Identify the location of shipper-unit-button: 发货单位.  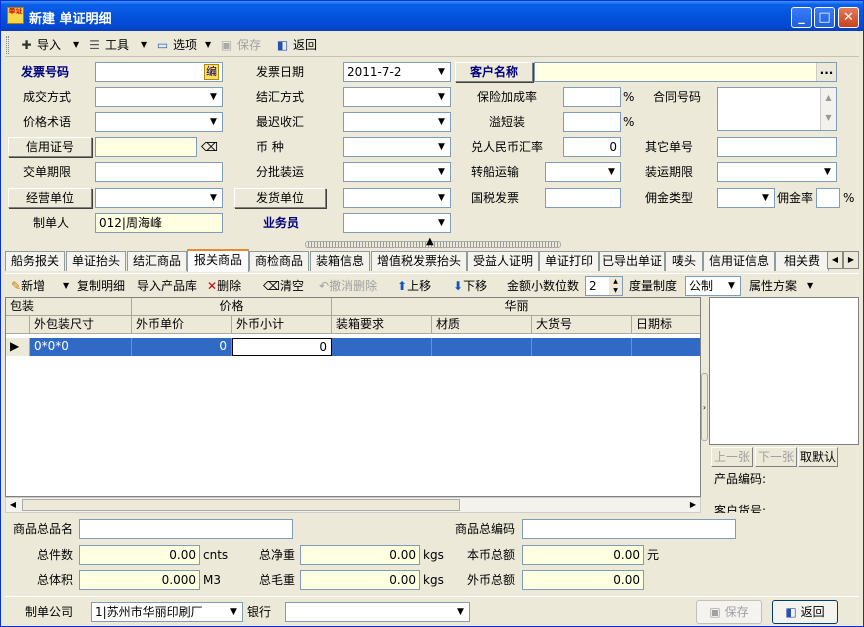
(280, 198).